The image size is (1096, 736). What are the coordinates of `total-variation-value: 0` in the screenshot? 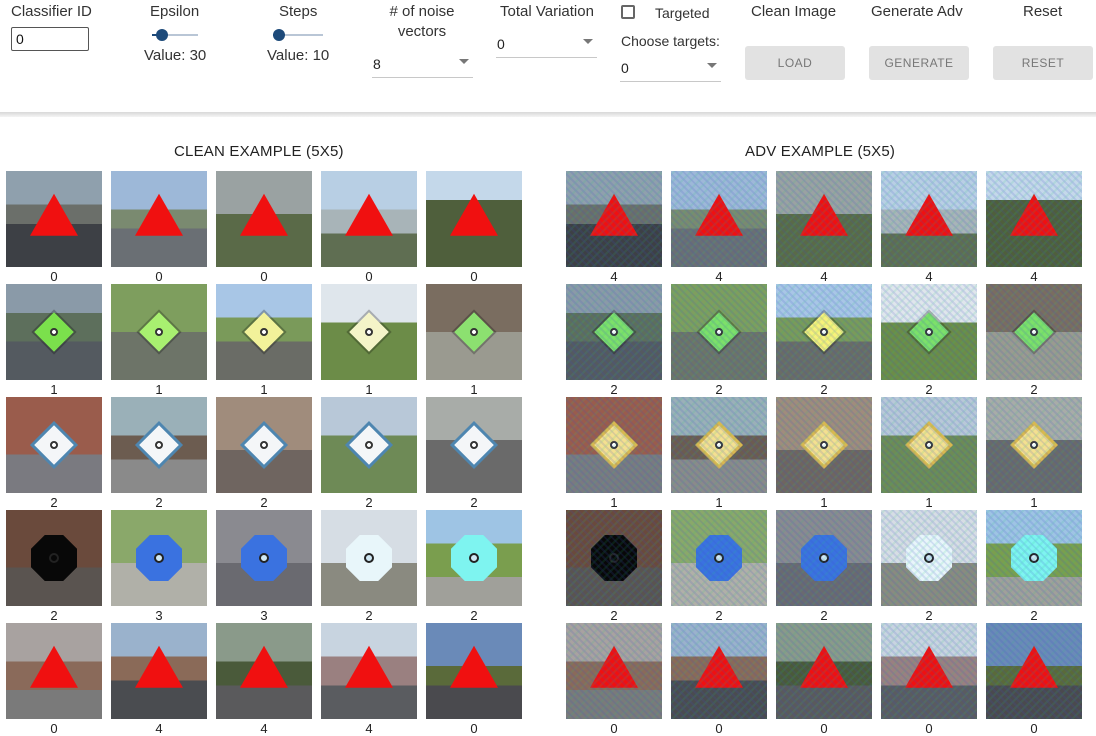 It's located at (501, 44).